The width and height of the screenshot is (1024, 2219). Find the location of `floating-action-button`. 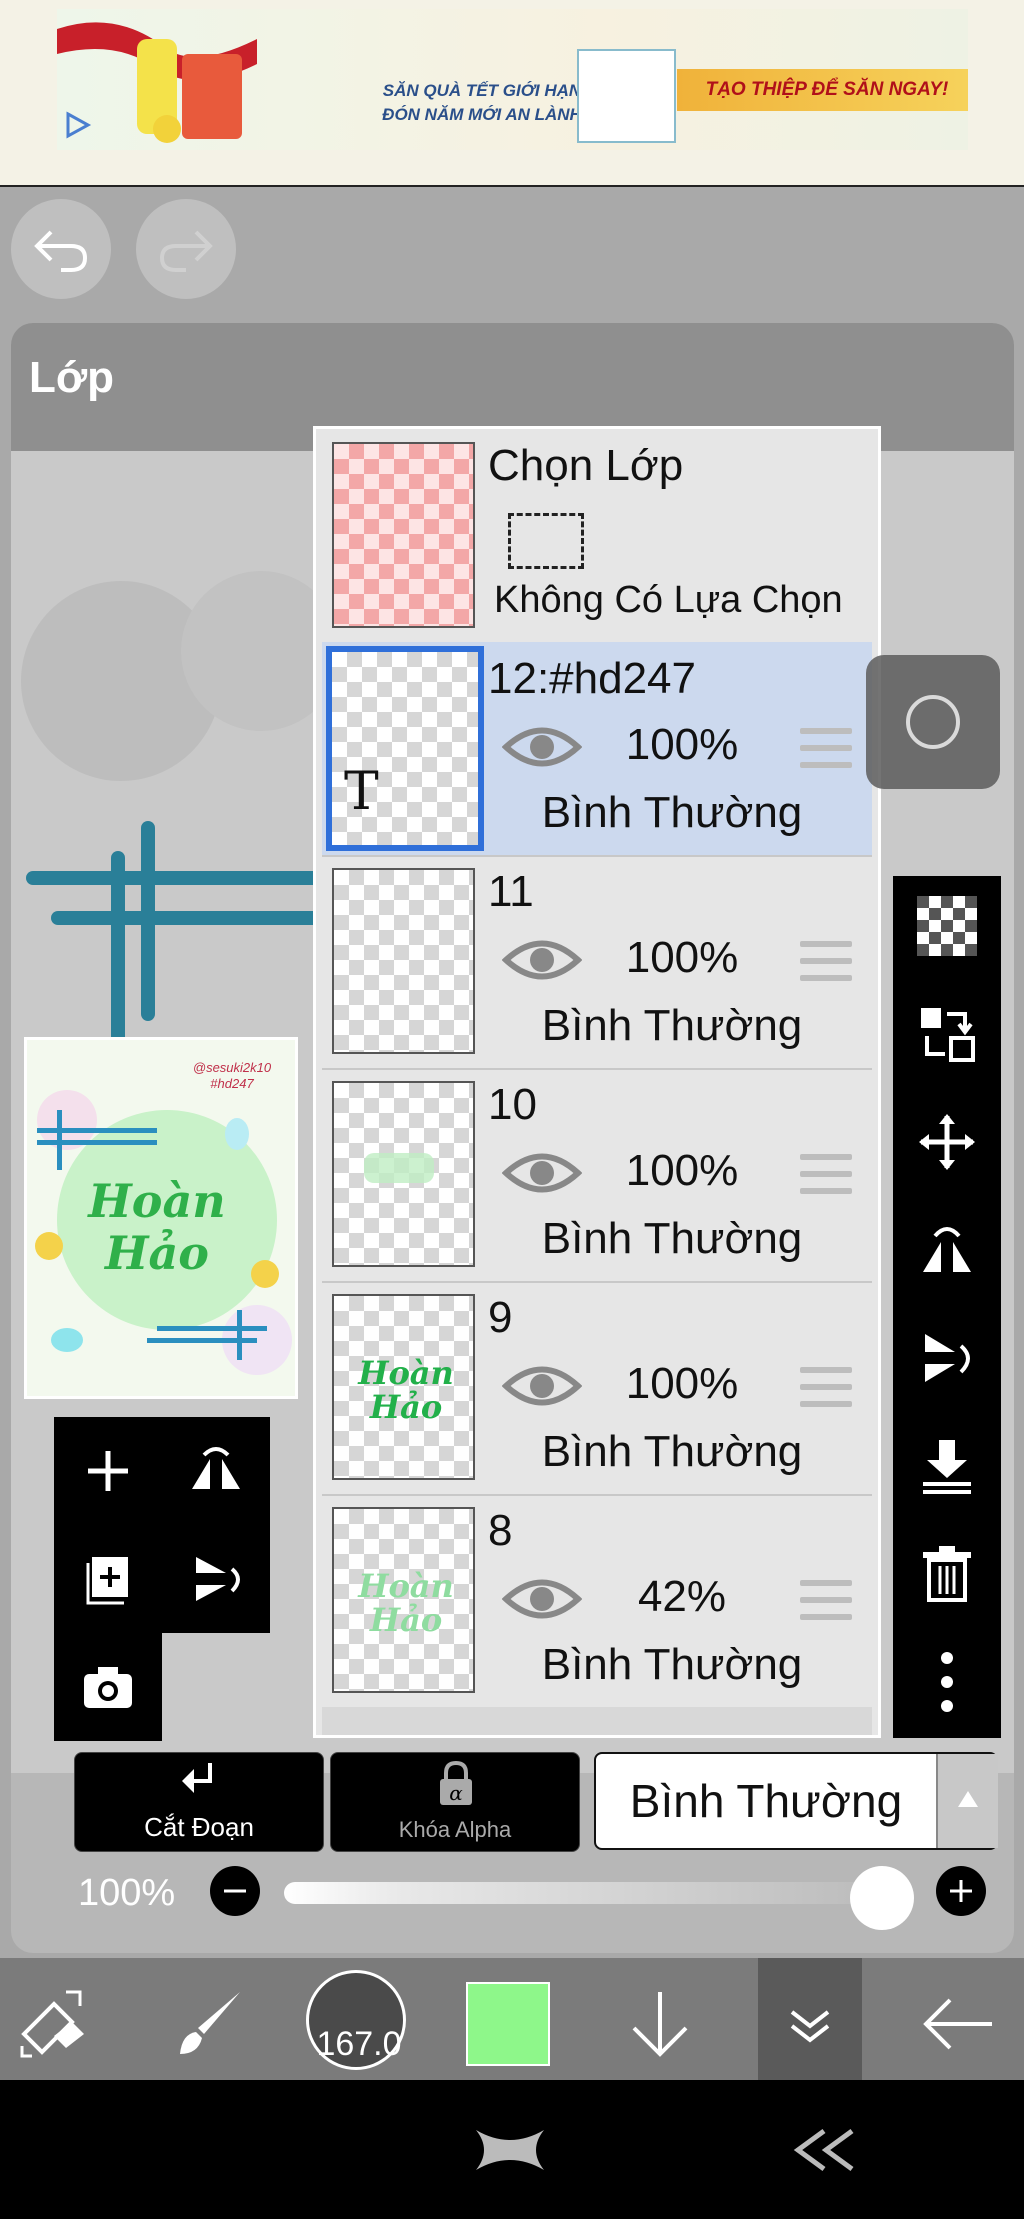

floating-action-button is located at coordinates (933, 722).